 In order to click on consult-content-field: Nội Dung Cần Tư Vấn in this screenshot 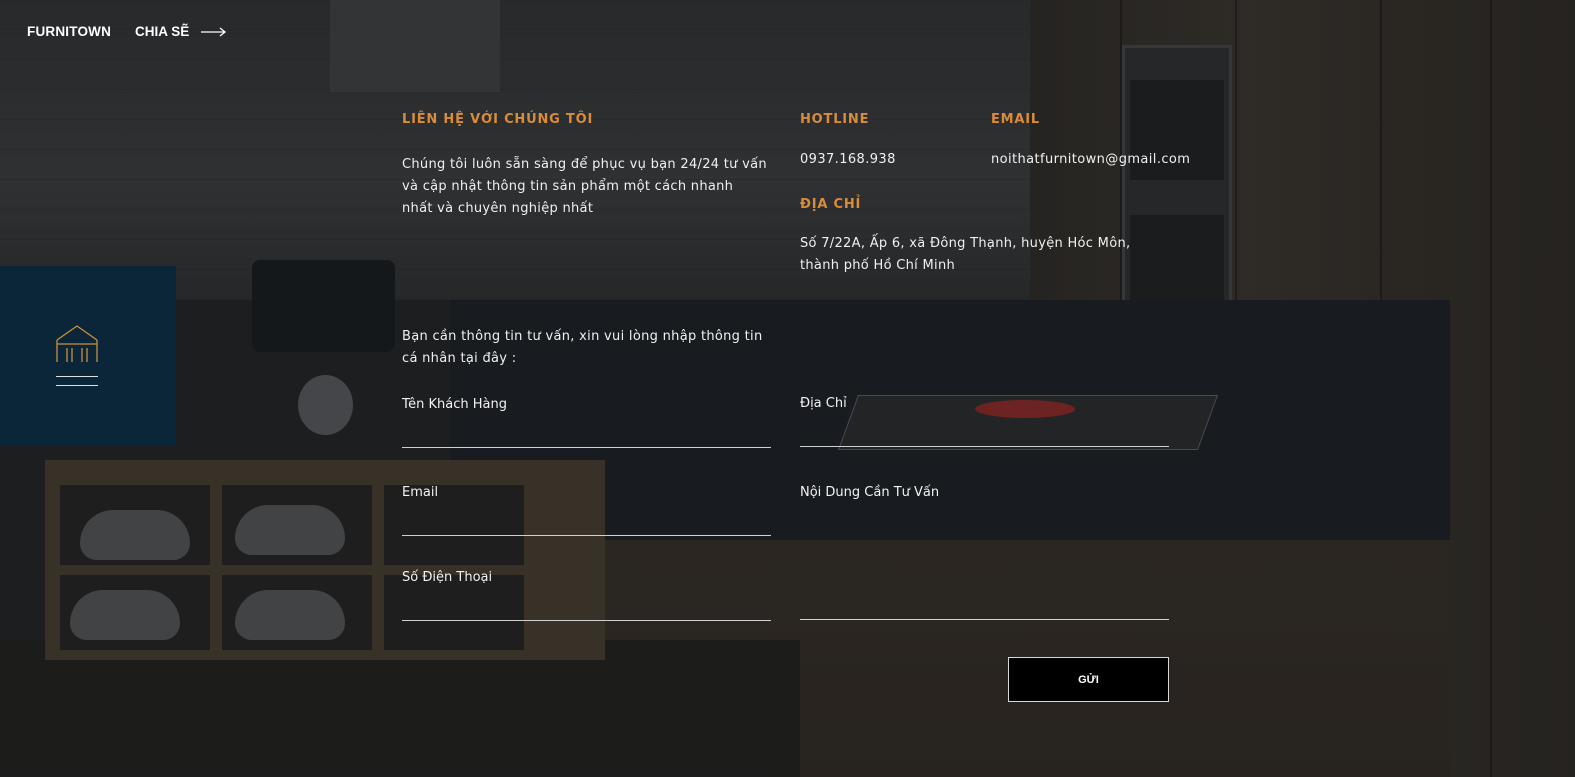, I will do `click(984, 553)`.